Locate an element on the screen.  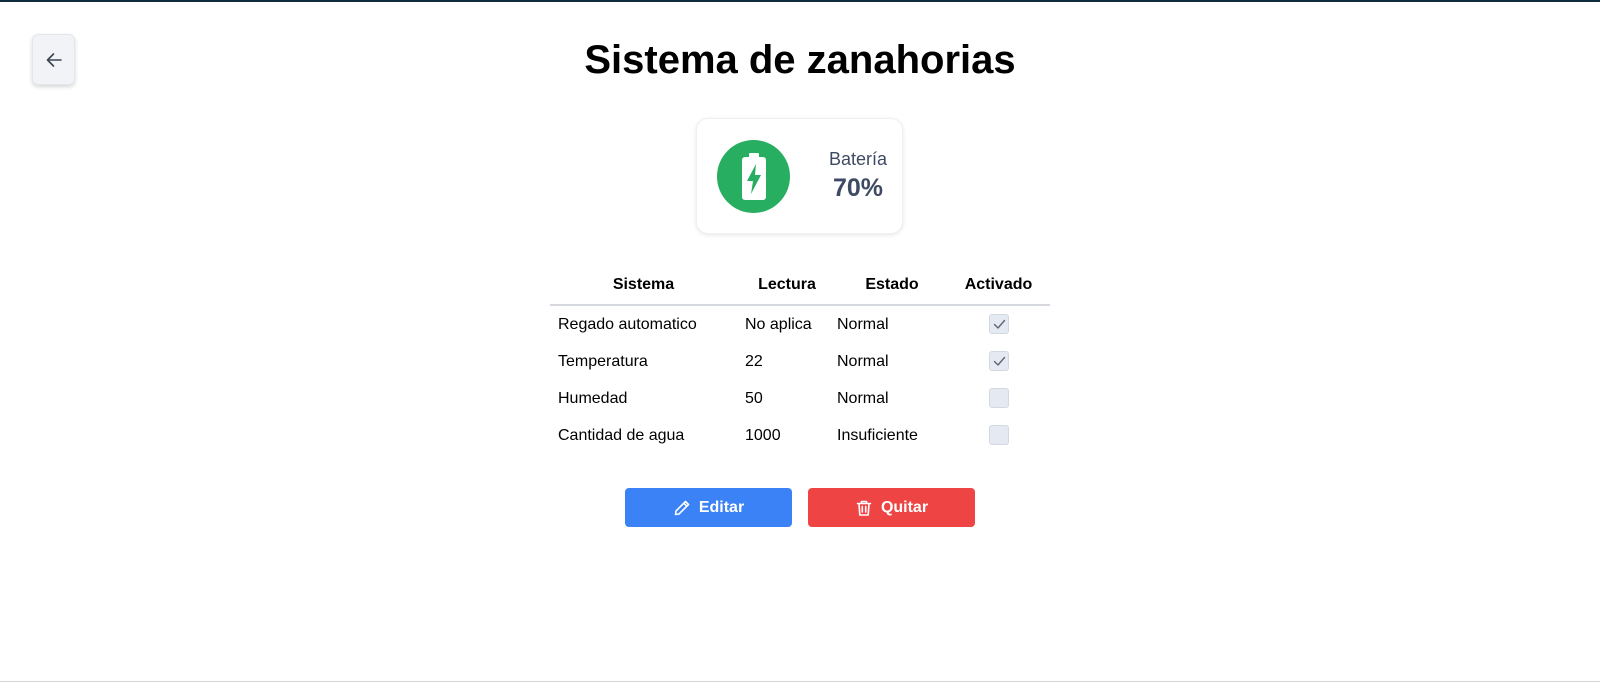
battery-charging-icon is located at coordinates (753, 176).